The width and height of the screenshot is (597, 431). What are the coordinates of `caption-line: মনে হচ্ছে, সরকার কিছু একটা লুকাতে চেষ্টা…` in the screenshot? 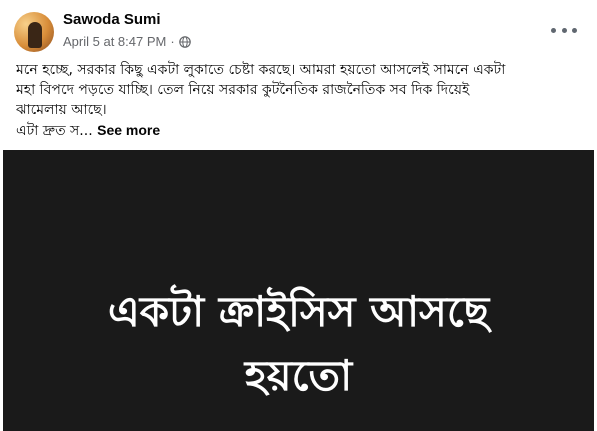 It's located at (261, 70).